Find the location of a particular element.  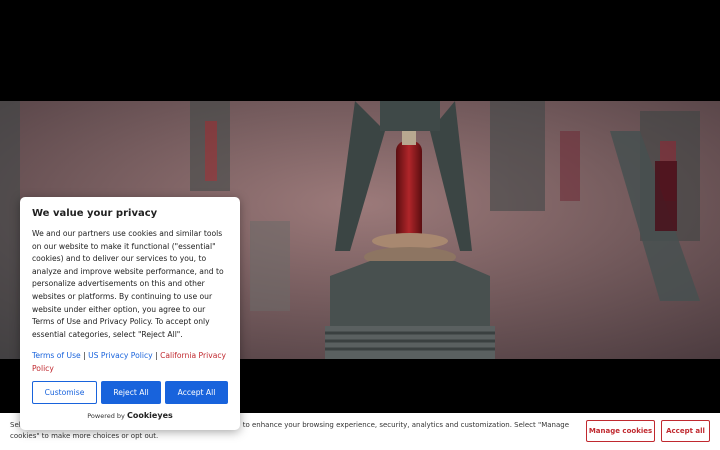

modal-button-row: Customise Reject All Accept All is located at coordinates (130, 392).